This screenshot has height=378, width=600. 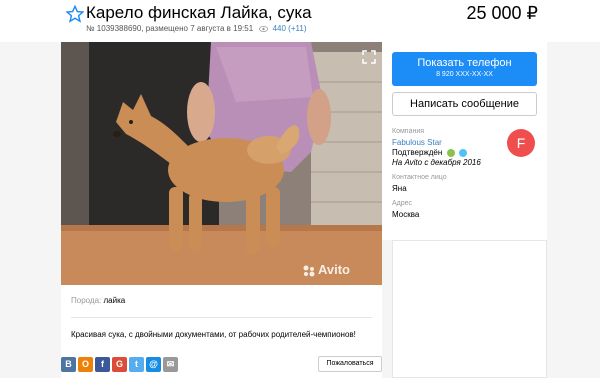 What do you see at coordinates (436, 162) in the screenshot?
I see `member-since: На Avito с декабря 2016` at bounding box center [436, 162].